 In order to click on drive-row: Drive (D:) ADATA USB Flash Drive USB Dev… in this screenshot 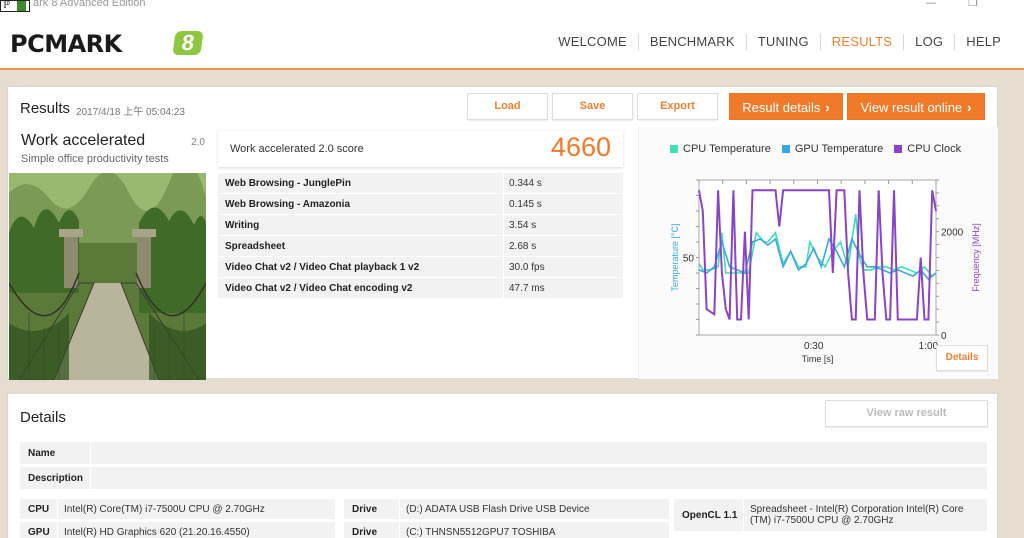, I will do `click(506, 509)`.